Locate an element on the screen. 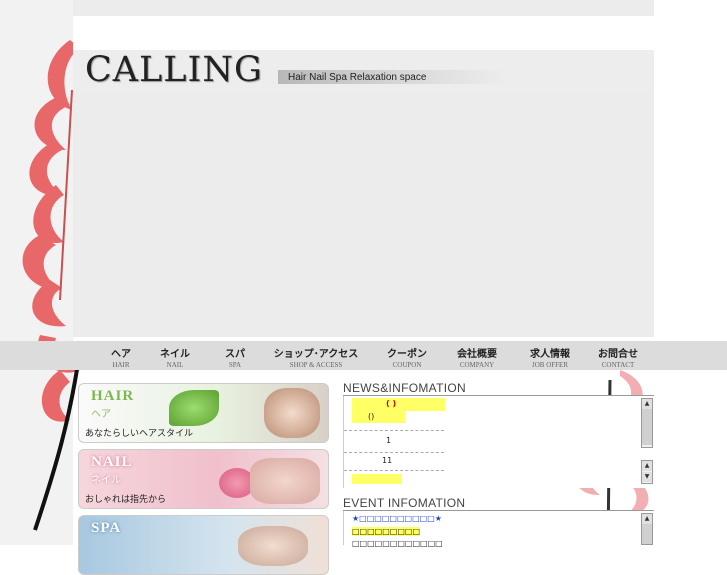 This screenshot has width=727, height=575. nail-banner-title: NAIL is located at coordinates (112, 462).